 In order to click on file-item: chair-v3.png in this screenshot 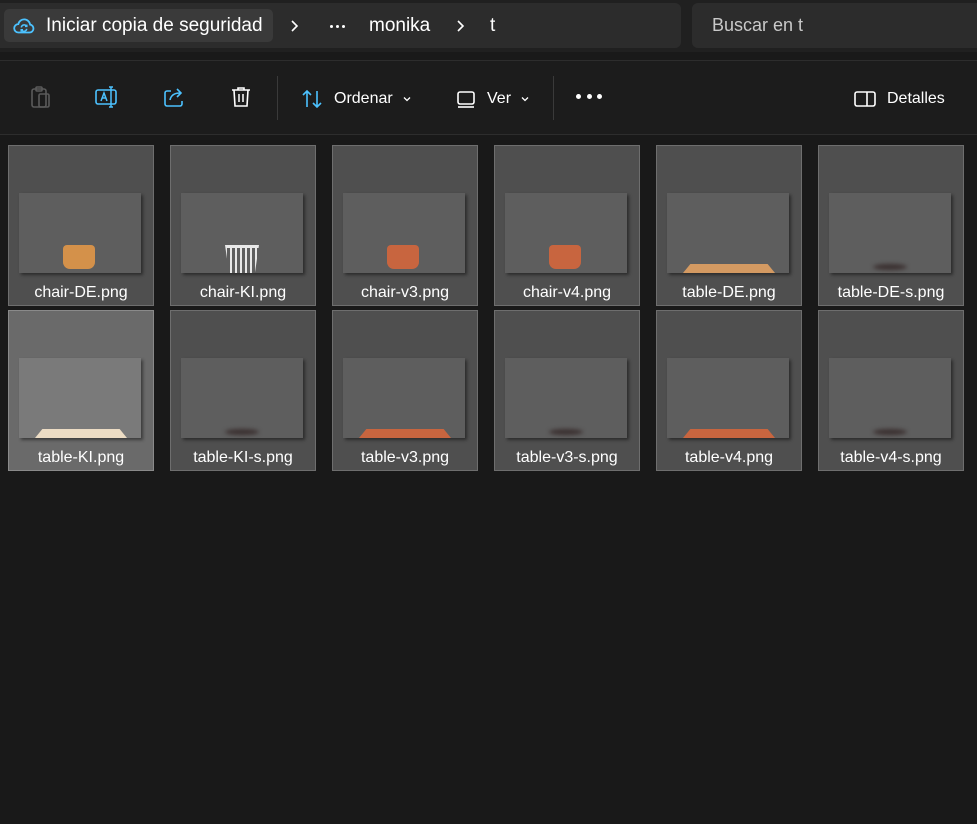, I will do `click(405, 225)`.